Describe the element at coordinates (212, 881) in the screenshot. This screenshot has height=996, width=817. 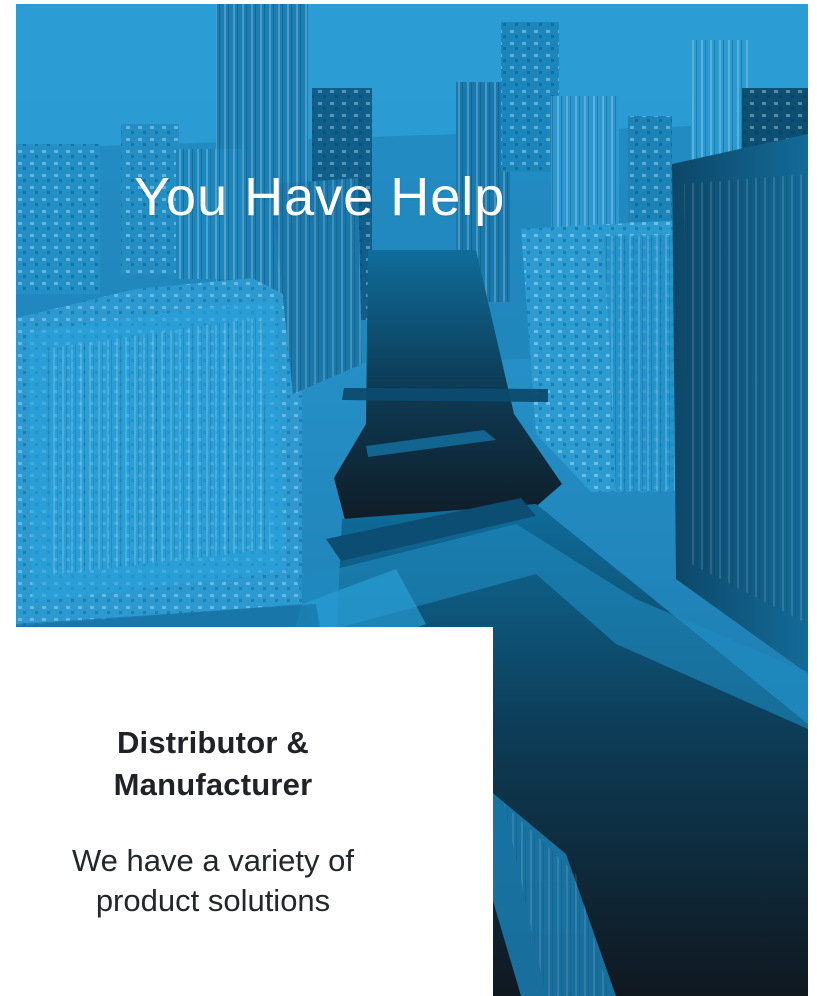
I see `product-solutions-text: We have a variety of product solutions` at that location.